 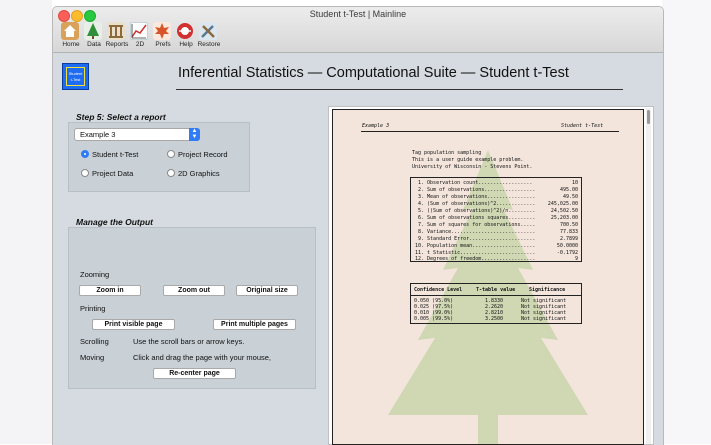 I want to click on report-intro-line: Tag population sampling, so click(x=447, y=153).